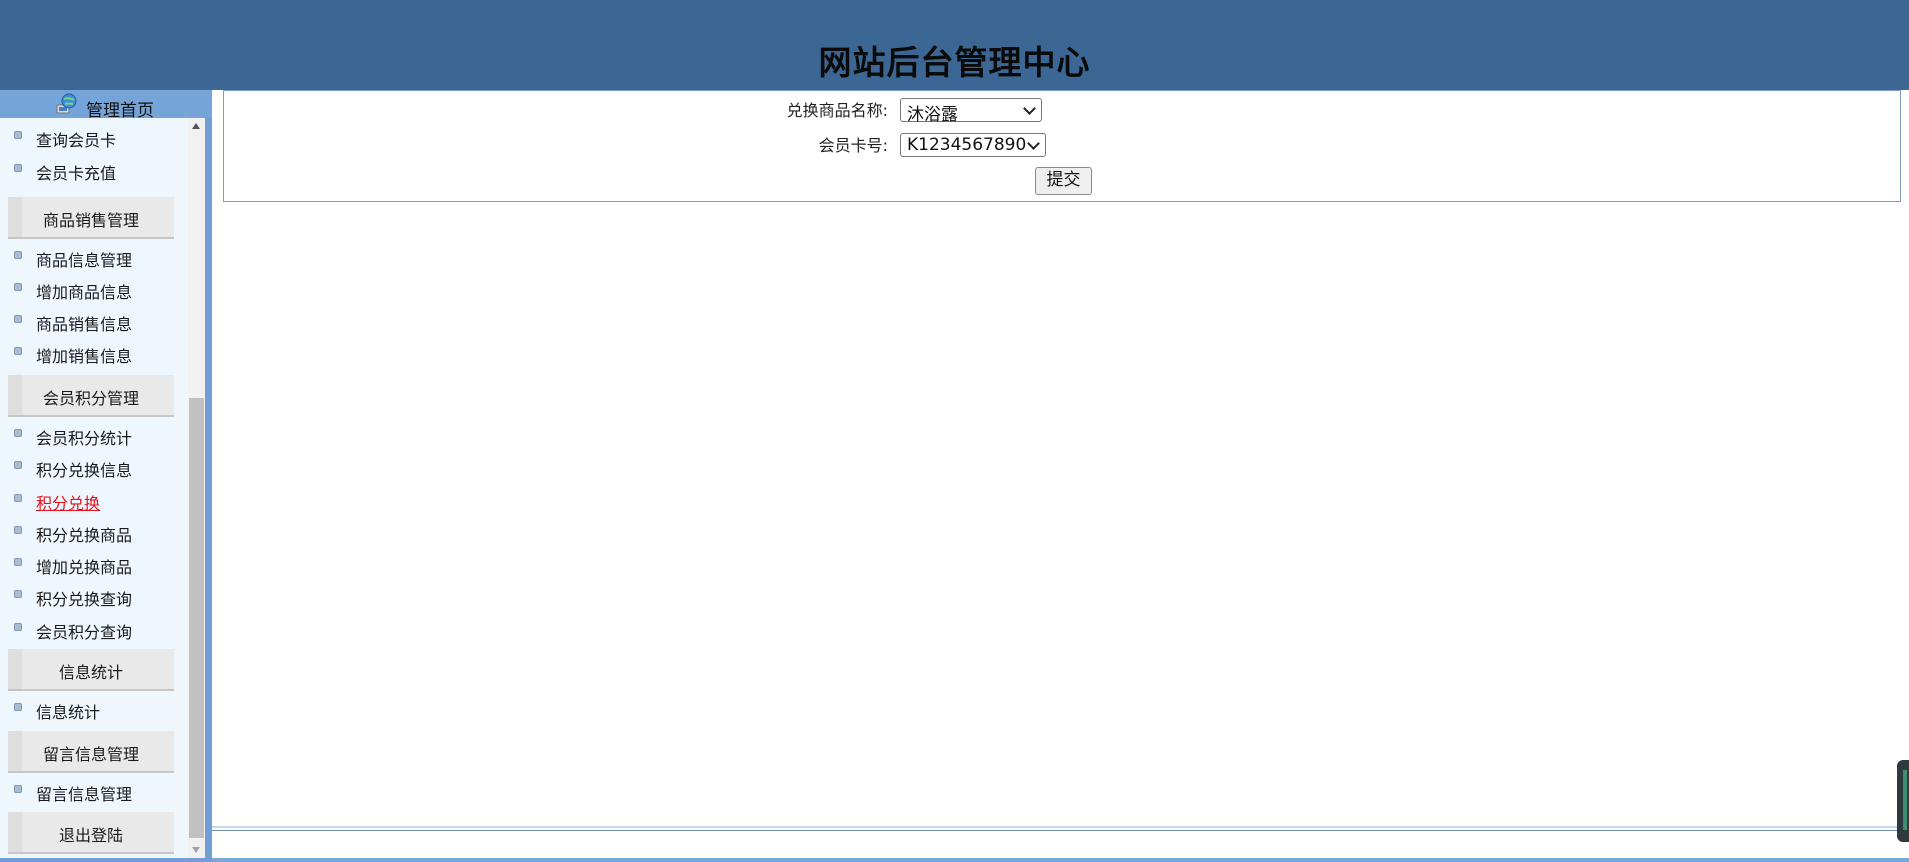 This screenshot has width=1909, height=862. Describe the element at coordinates (76, 140) in the screenshot. I see `sidebar-item-label: 查询会员卡` at that location.